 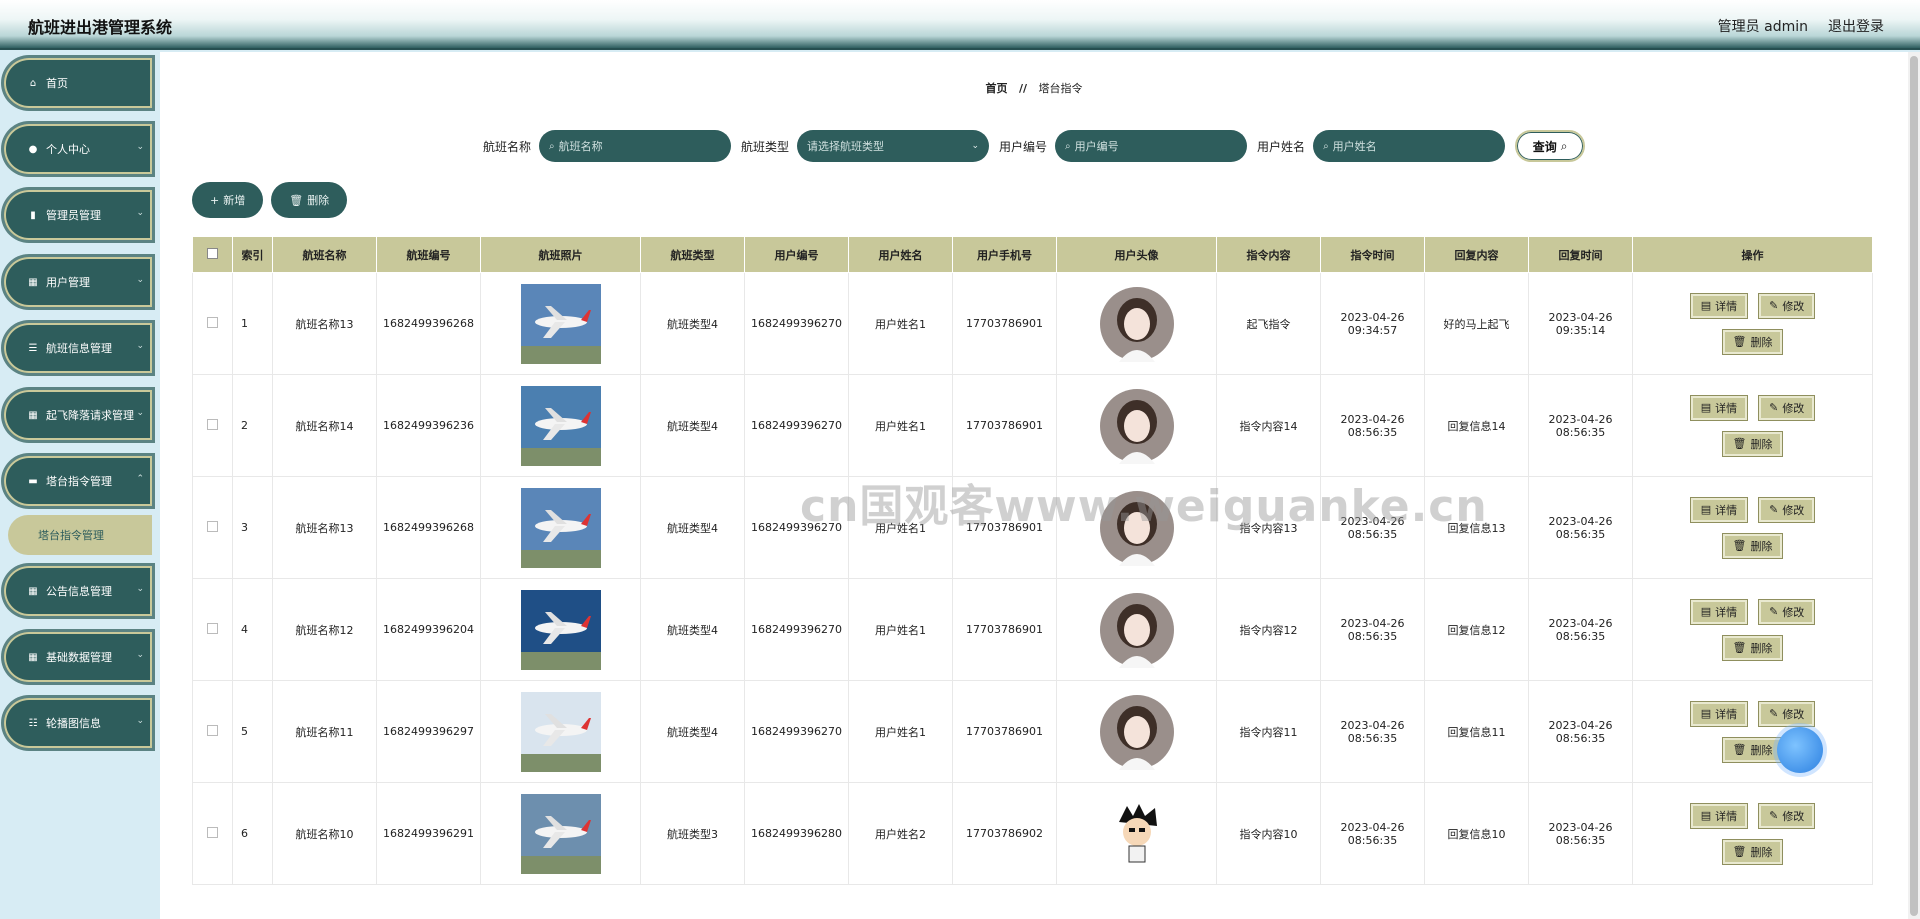 What do you see at coordinates (1726, 612) in the screenshot?
I see `detail-label: 详情` at bounding box center [1726, 612].